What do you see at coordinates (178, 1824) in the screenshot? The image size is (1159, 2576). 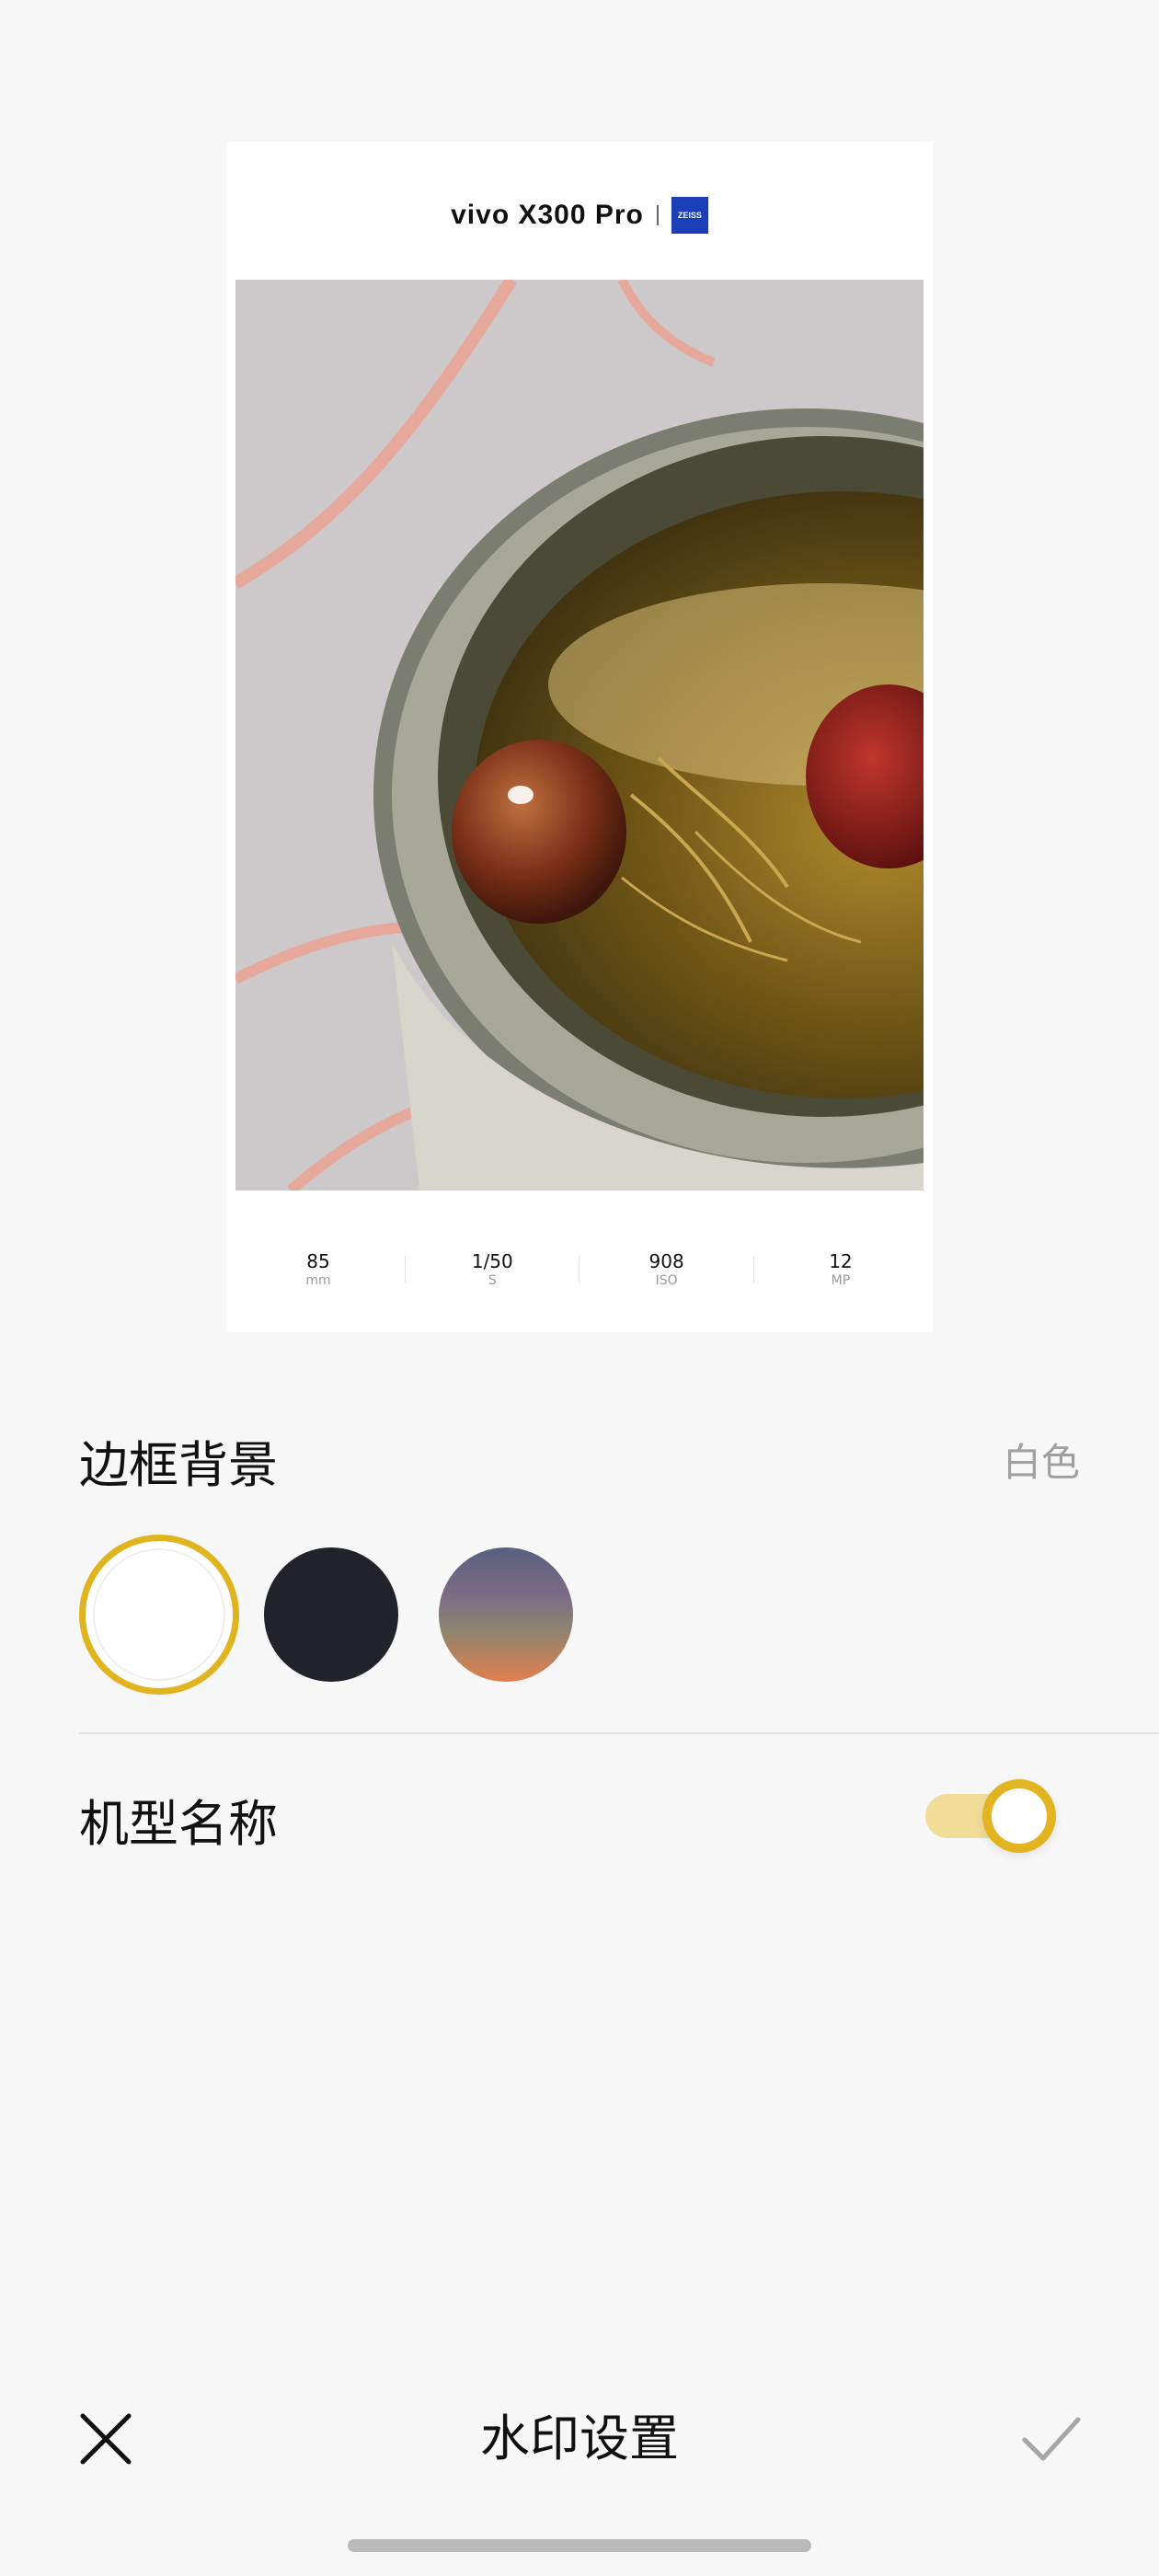 I see `model-name-label: 机型名称` at bounding box center [178, 1824].